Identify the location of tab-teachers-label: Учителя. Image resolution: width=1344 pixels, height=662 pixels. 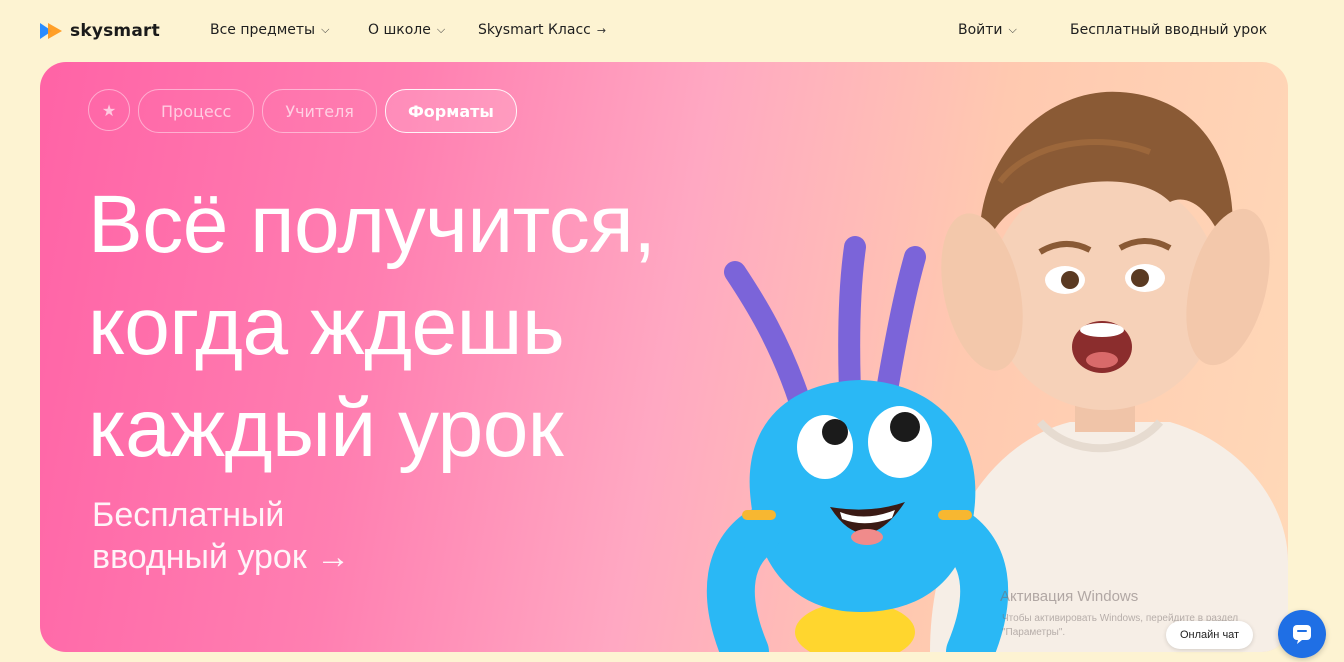
(319, 111).